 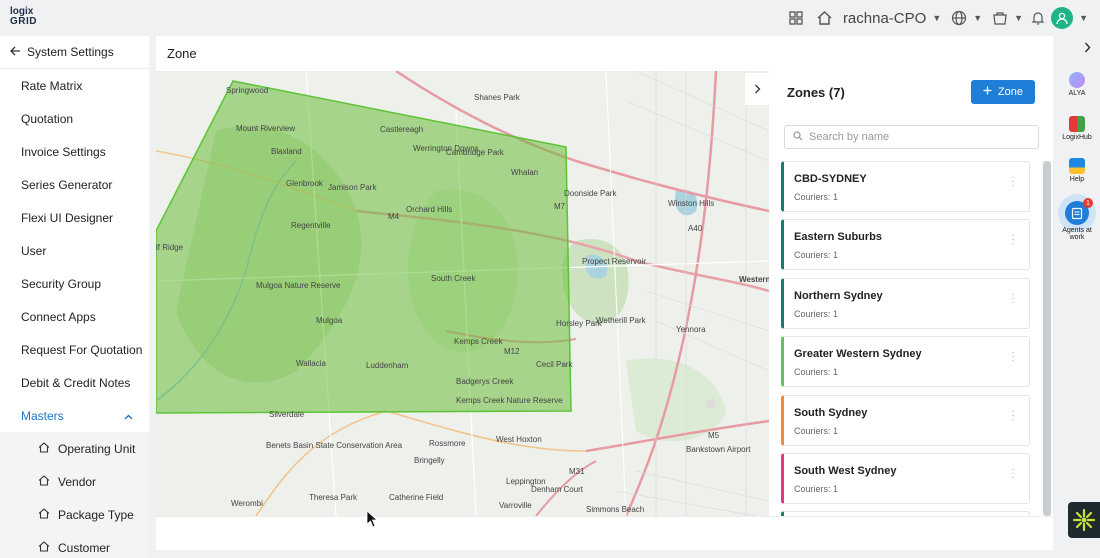 What do you see at coordinates (849, 137) in the screenshot?
I see `search-placeholder: Search by name` at bounding box center [849, 137].